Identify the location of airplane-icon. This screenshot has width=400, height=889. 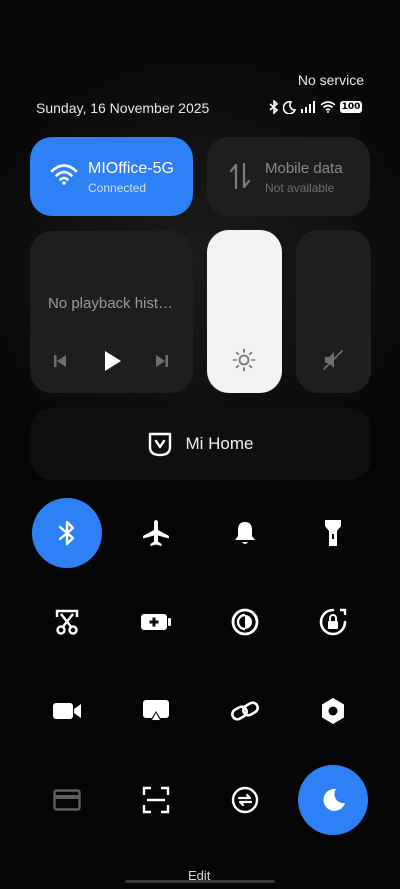
(156, 533).